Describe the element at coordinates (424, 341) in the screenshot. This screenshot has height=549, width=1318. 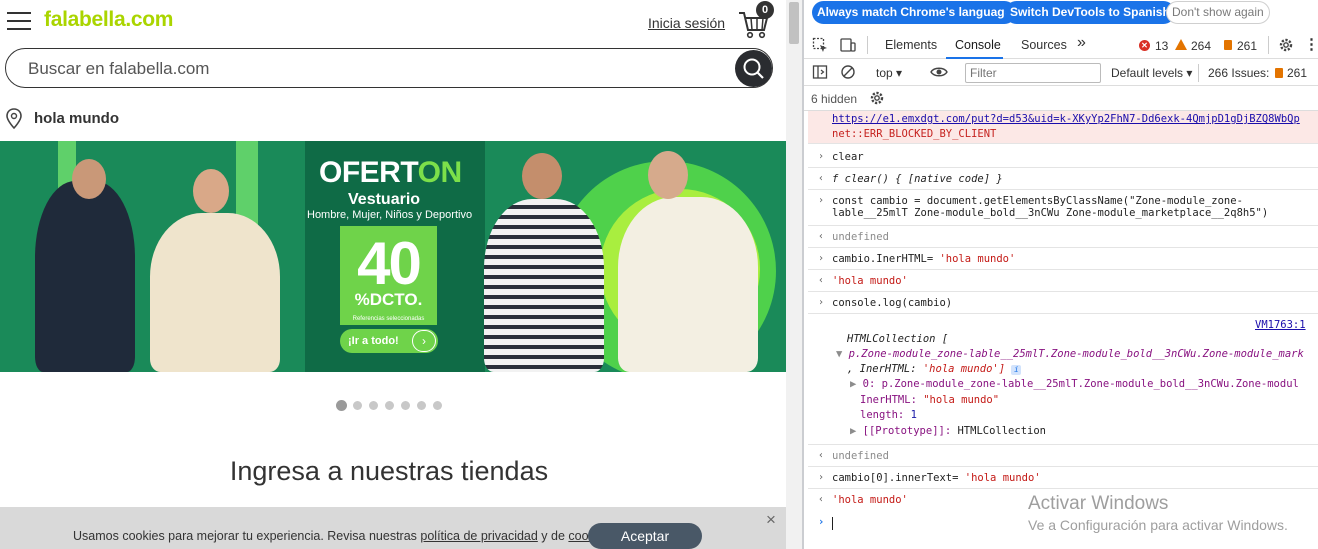
I see `chevron-right-icon: ›` at that location.